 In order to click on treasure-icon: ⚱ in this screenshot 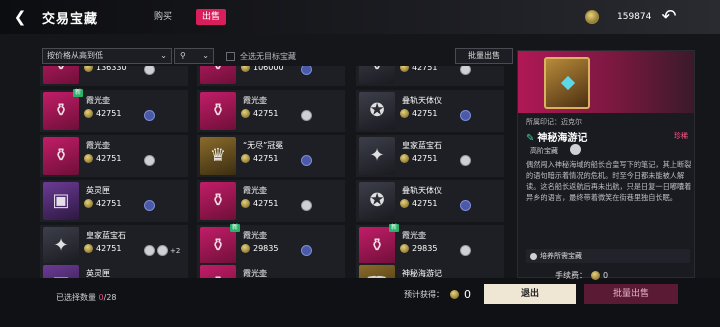, I will do `click(61, 155)`.